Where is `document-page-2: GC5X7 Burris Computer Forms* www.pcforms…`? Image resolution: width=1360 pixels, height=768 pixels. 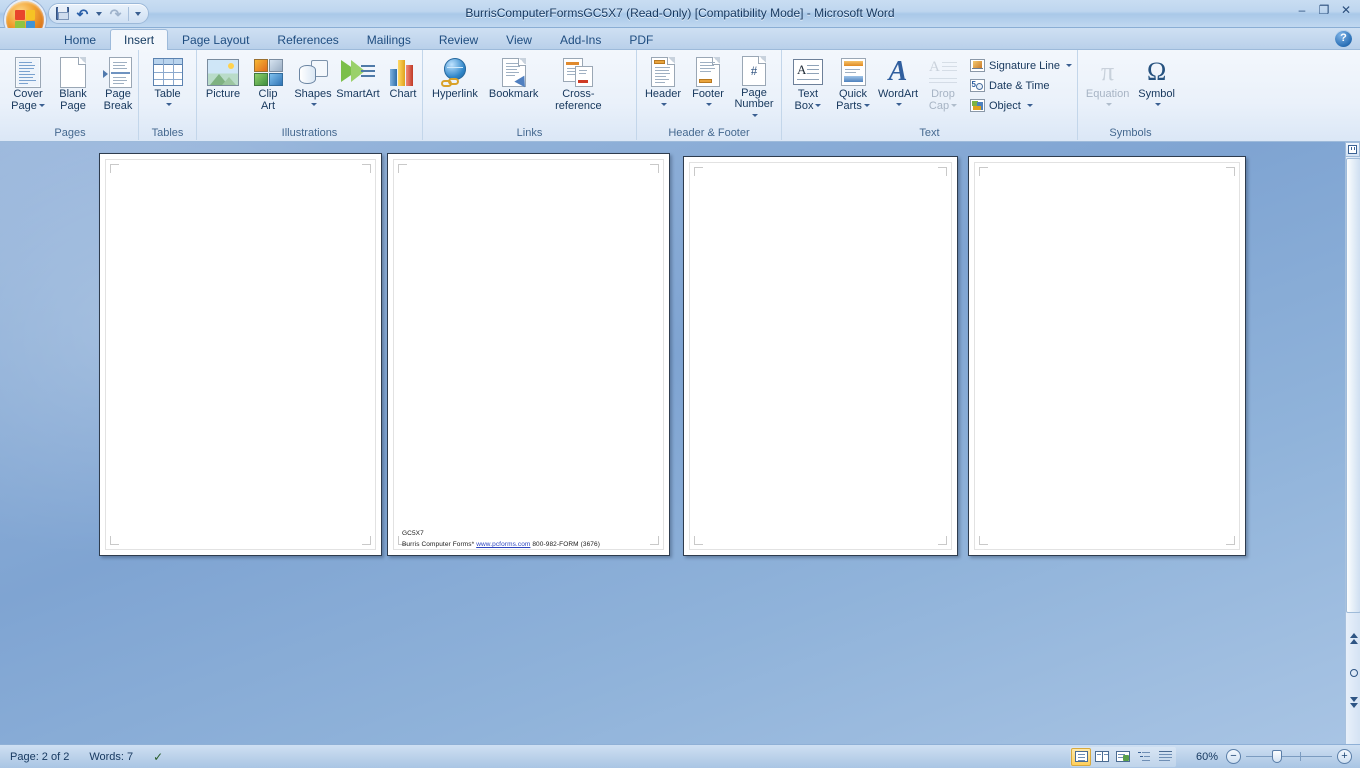
document-page-2: GC5X7 Burris Computer Forms* www.pcforms… is located at coordinates (528, 354).